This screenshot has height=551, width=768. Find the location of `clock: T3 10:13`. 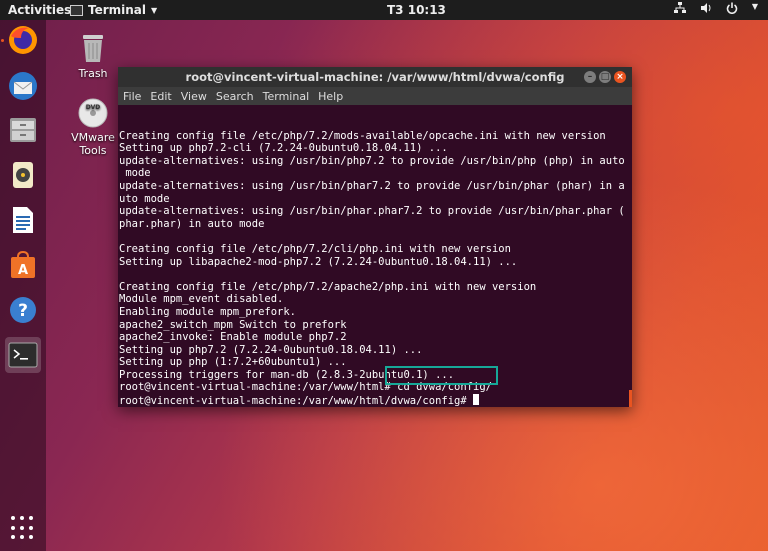

clock: T3 10:13 is located at coordinates (416, 10).